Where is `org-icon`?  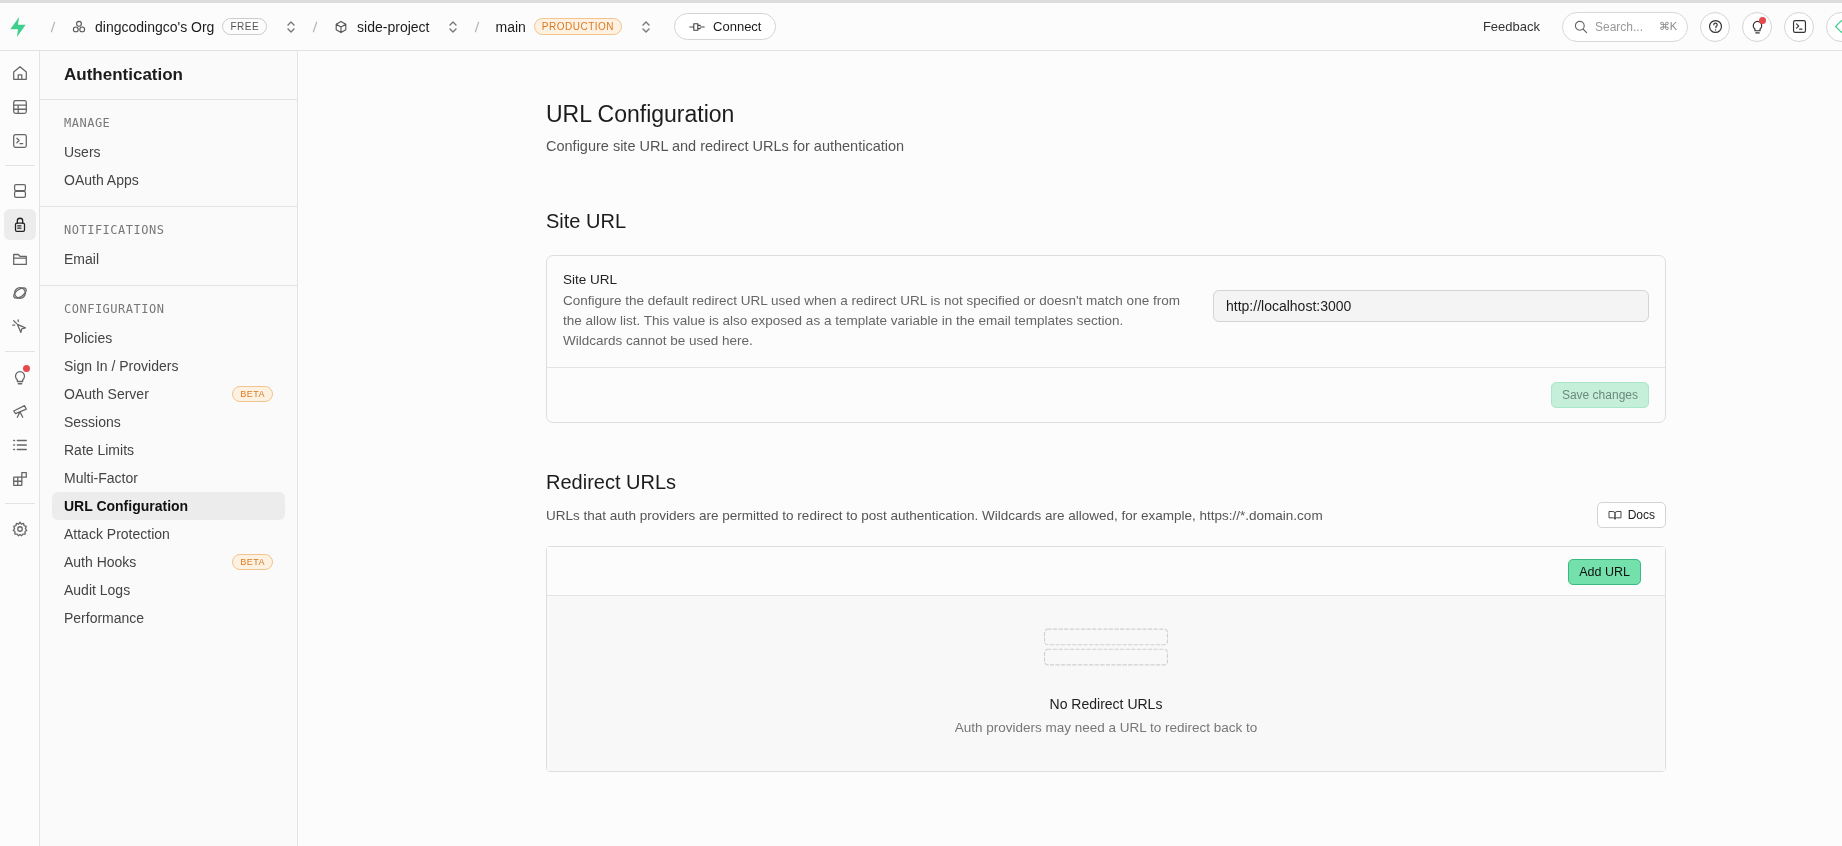
org-icon is located at coordinates (79, 26).